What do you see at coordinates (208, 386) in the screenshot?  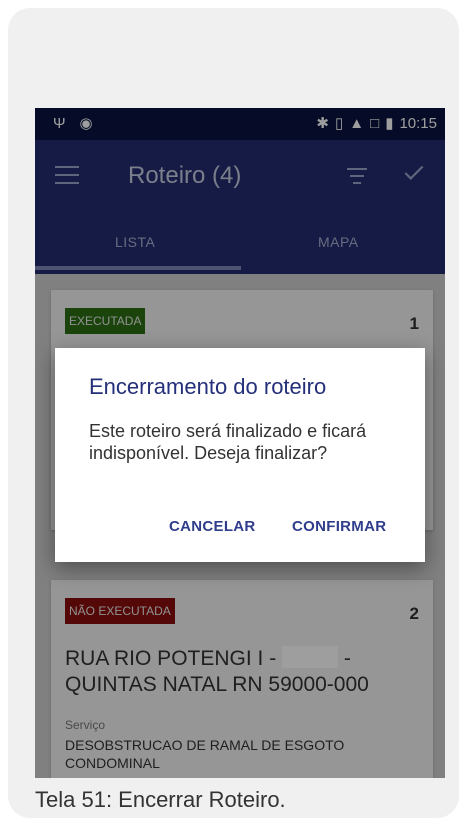 I see `dialog-title: Encerramento do roteiro` at bounding box center [208, 386].